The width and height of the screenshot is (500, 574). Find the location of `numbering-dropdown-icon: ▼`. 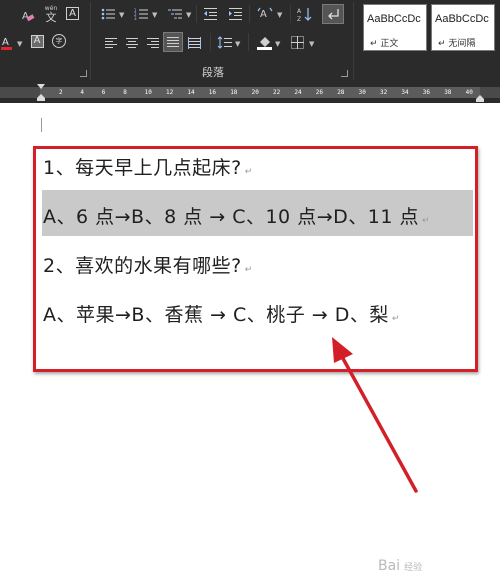

numbering-dropdown-icon: ▼ is located at coordinates (154, 15).